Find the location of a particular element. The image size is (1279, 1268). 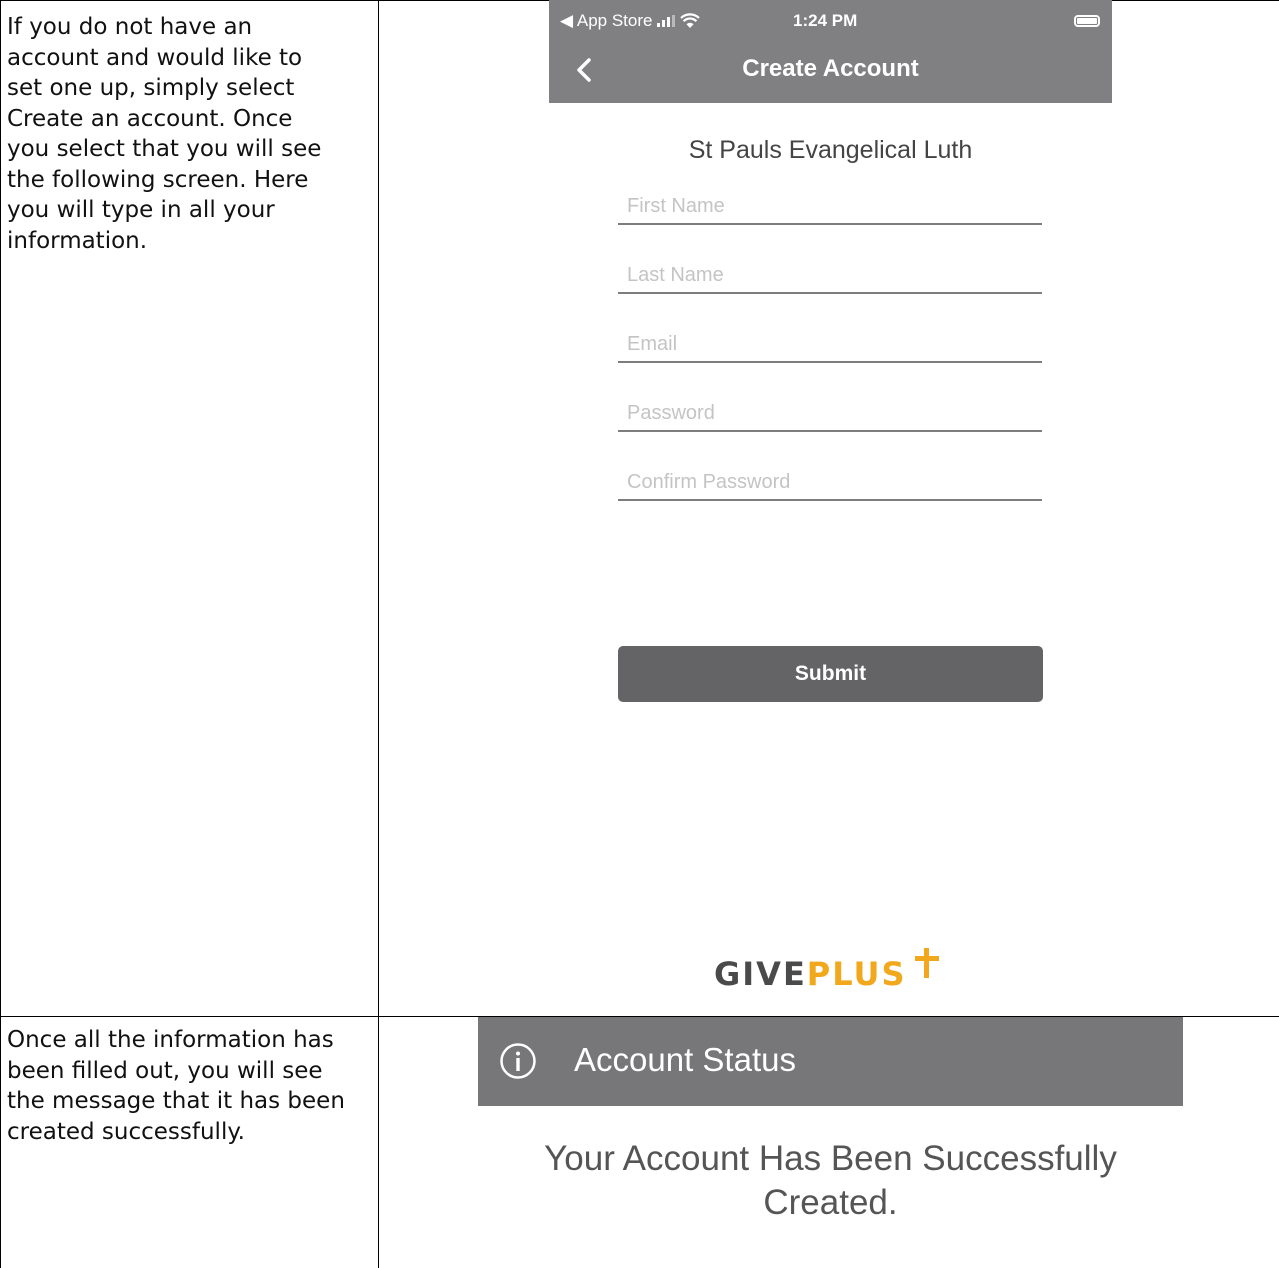

info-icon is located at coordinates (518, 1061).